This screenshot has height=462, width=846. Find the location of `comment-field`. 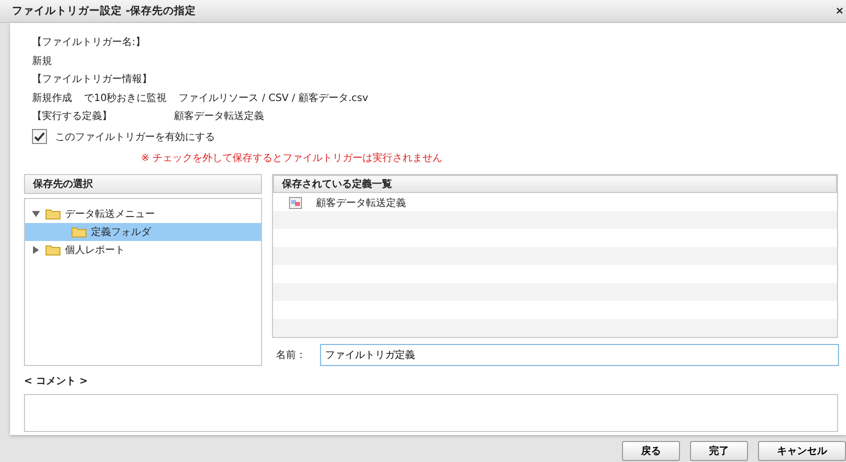

comment-field is located at coordinates (431, 413).